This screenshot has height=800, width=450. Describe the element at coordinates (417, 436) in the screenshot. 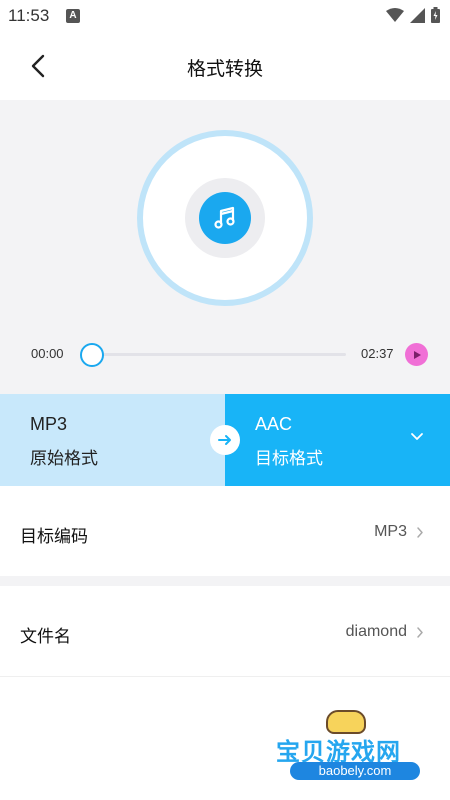

I see `chevron-down-icon` at that location.